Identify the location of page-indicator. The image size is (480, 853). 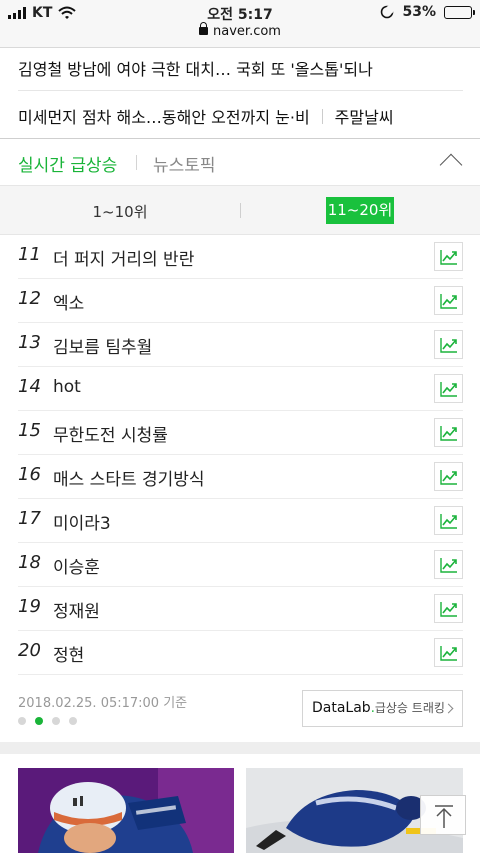
(47, 721).